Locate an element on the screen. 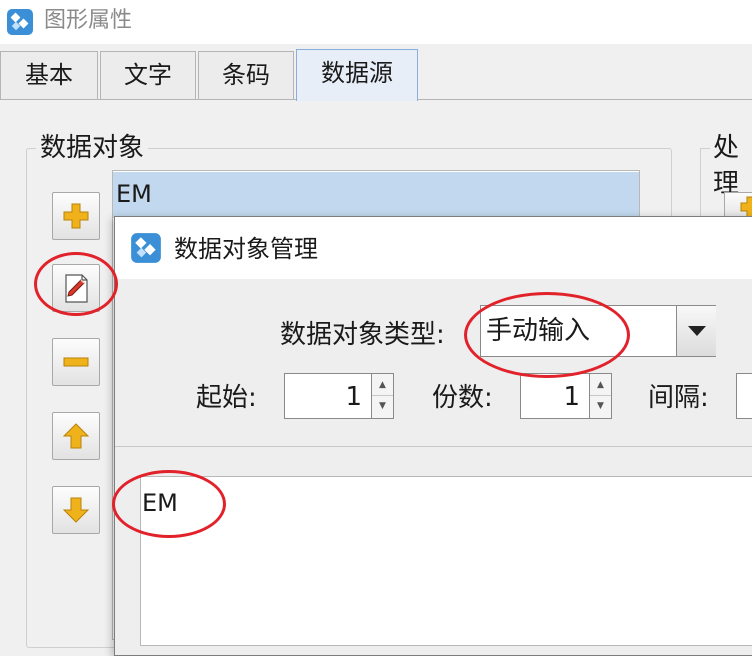  start-value: 1 is located at coordinates (353, 397).